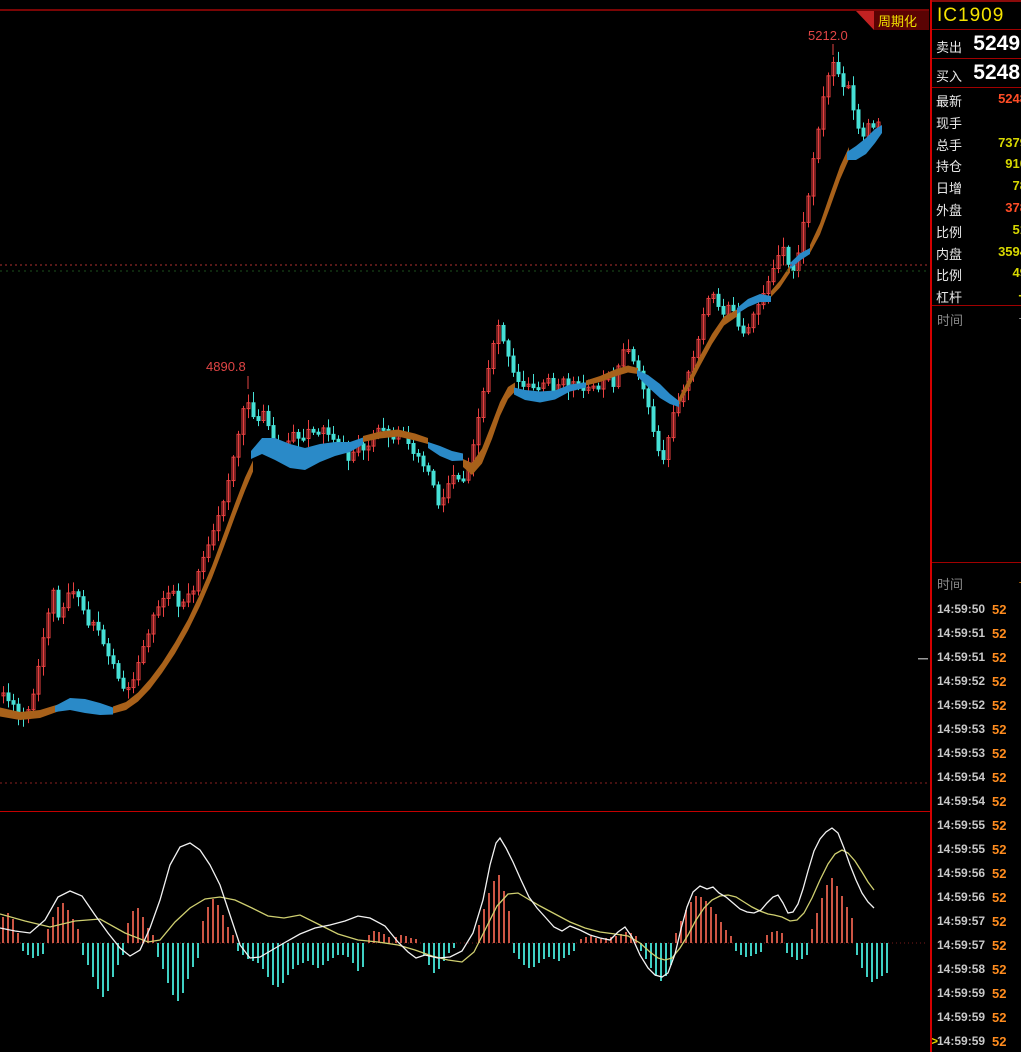 This screenshot has height=1052, width=1021. What do you see at coordinates (976, 994) in the screenshot?
I see `tape-row-16: 14:59:59 52` at bounding box center [976, 994].